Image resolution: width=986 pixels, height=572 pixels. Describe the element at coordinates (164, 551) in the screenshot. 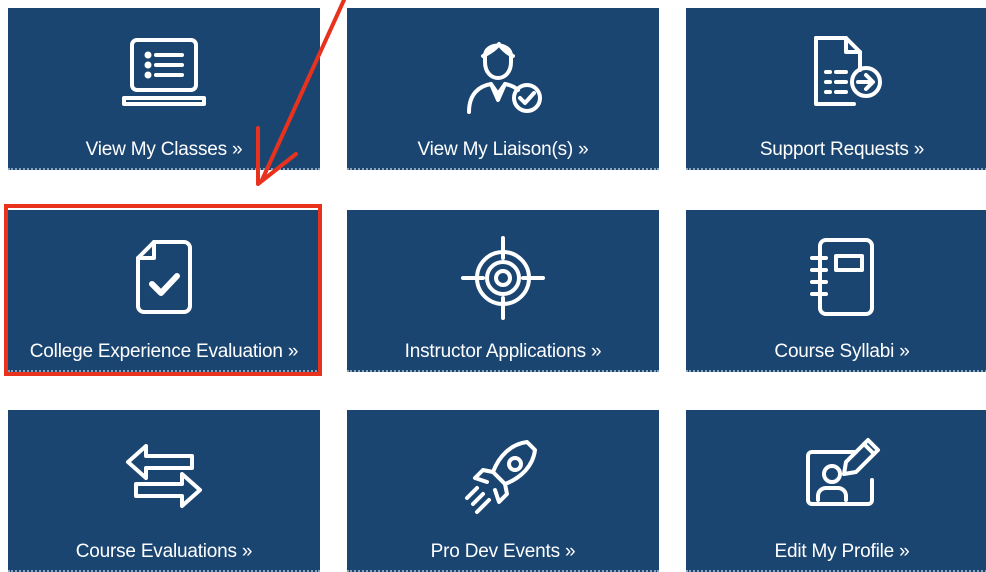

I see `tile-label: Course Evaluations »` at that location.